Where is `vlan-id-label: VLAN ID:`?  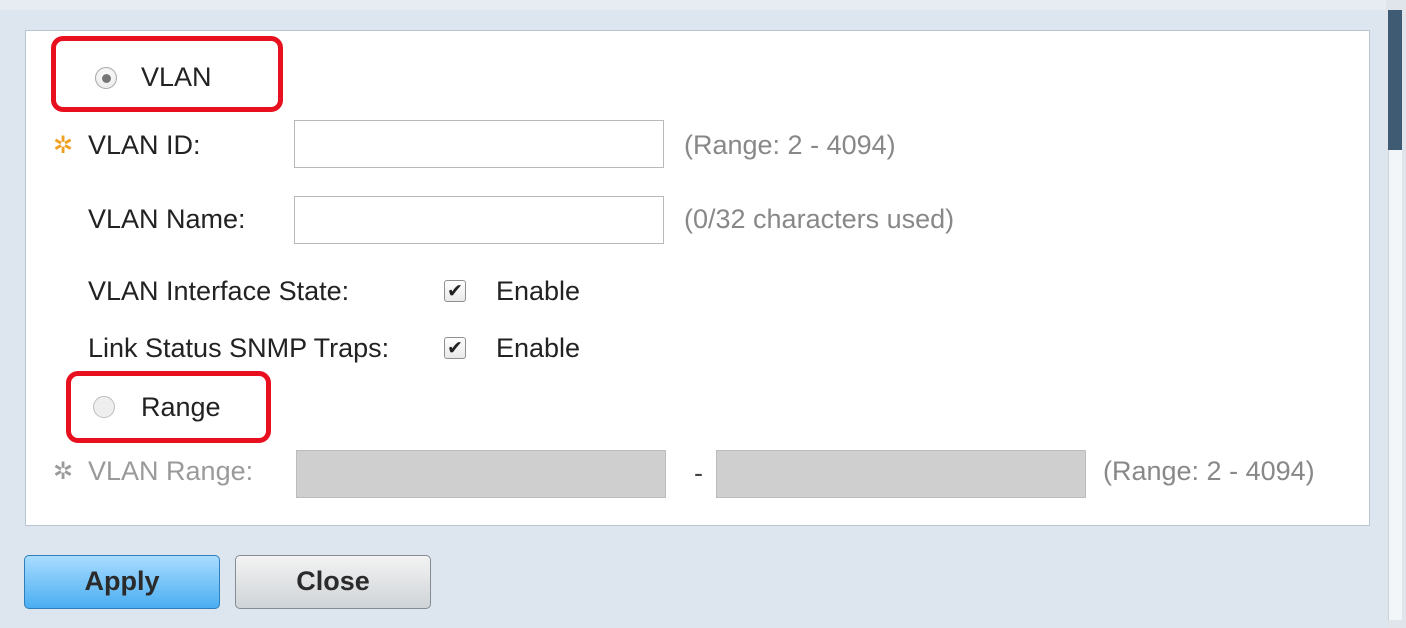
vlan-id-label: VLAN ID: is located at coordinates (144, 145).